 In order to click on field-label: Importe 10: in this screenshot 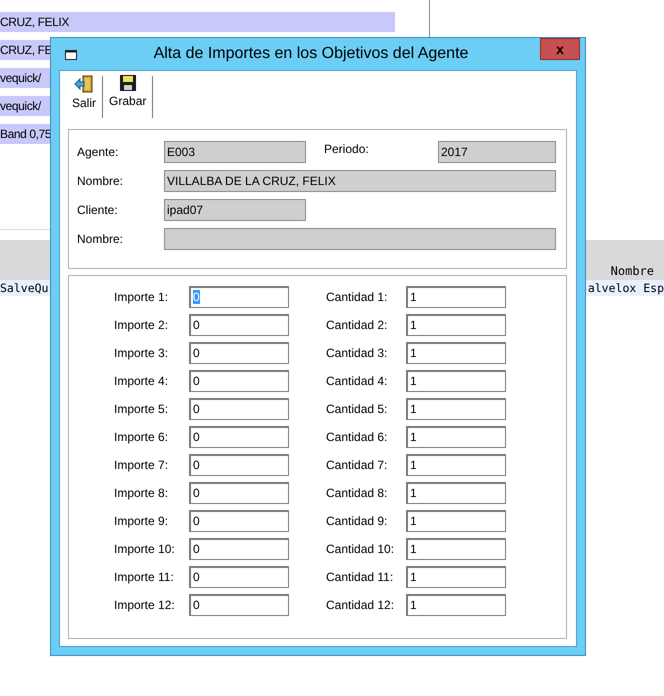, I will do `click(145, 549)`.